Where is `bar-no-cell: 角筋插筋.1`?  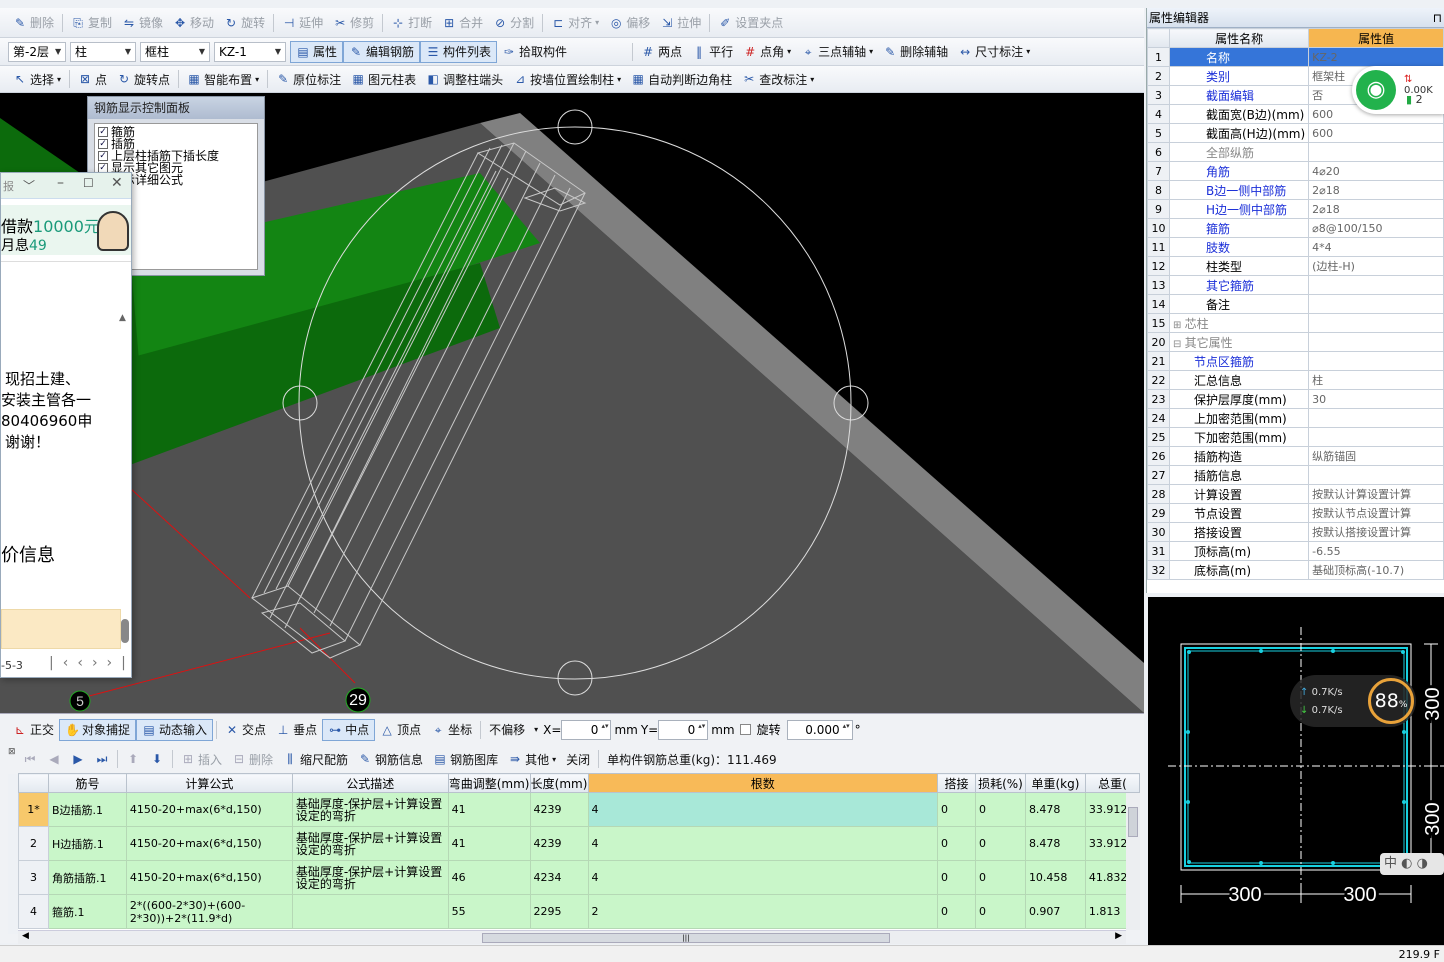
bar-no-cell: 角筋插筋.1 is located at coordinates (87, 877).